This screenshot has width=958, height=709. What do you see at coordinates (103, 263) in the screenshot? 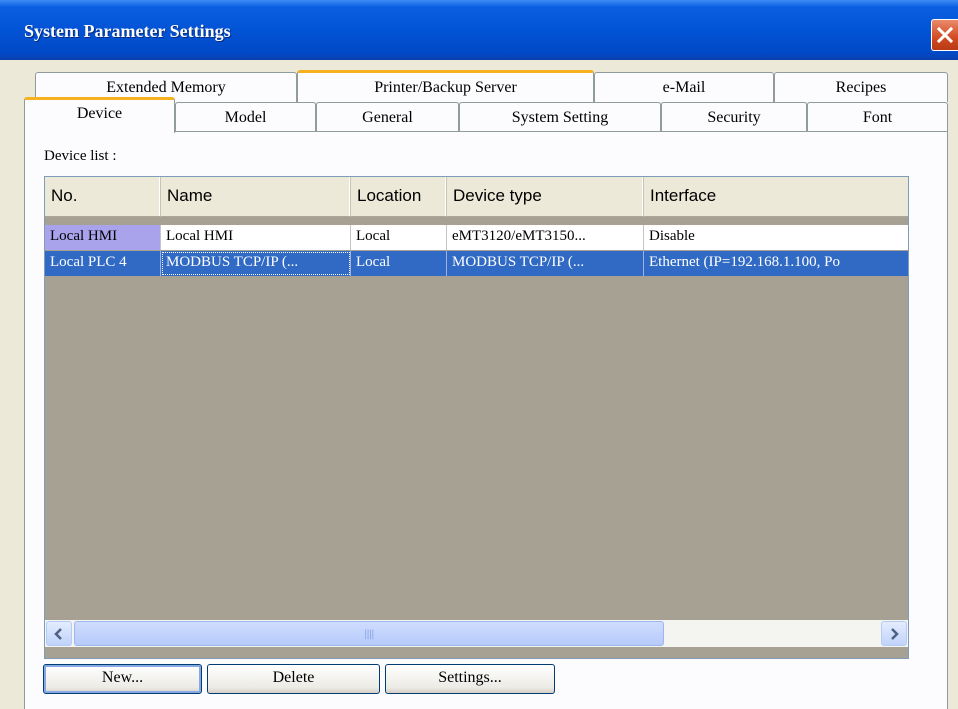
I see `cell-no: Local PLC 4` at bounding box center [103, 263].